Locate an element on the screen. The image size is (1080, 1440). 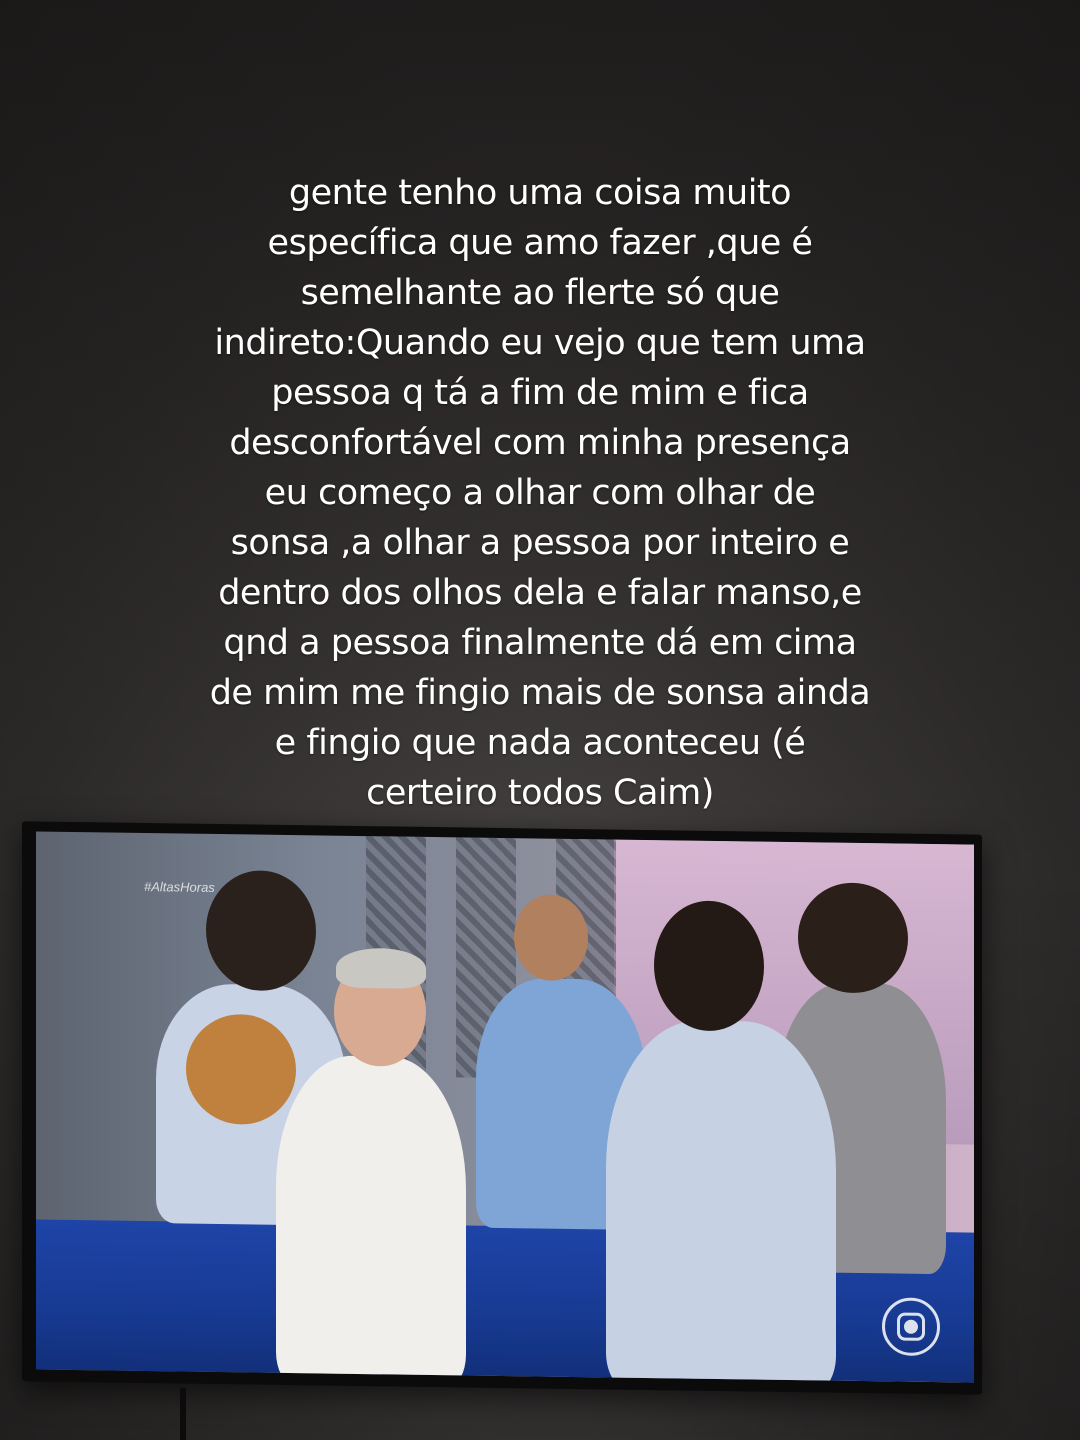
program-hashtag: #AltasHoras is located at coordinates (179, 887).